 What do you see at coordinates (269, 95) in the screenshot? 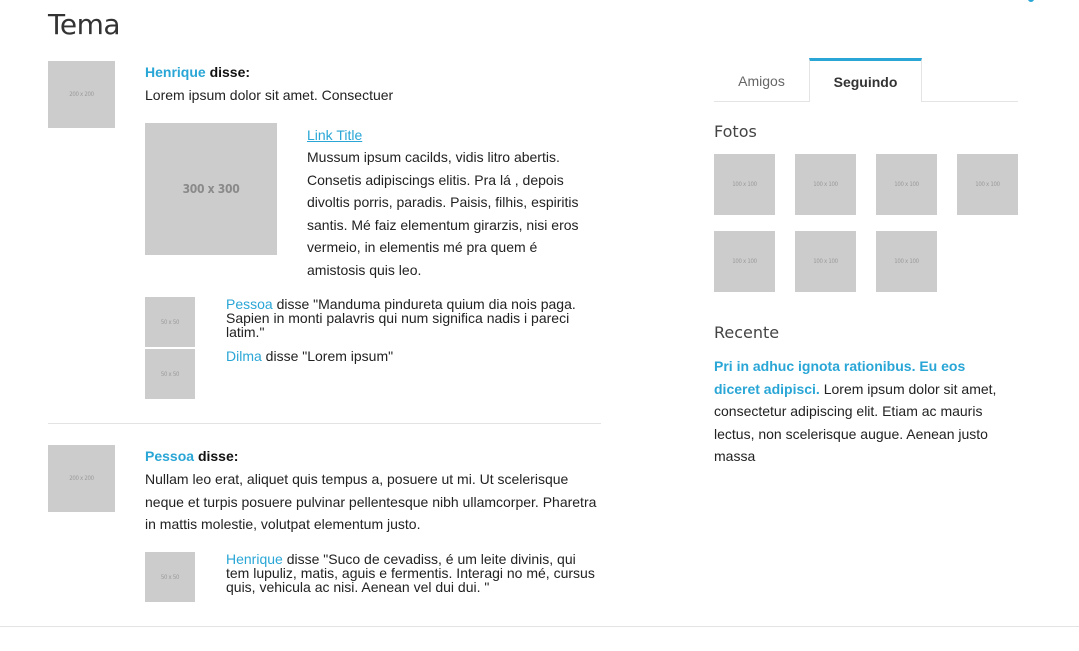
I see `comment-body: Lorem ipsum dolor sit amet. Consectuer` at bounding box center [269, 95].